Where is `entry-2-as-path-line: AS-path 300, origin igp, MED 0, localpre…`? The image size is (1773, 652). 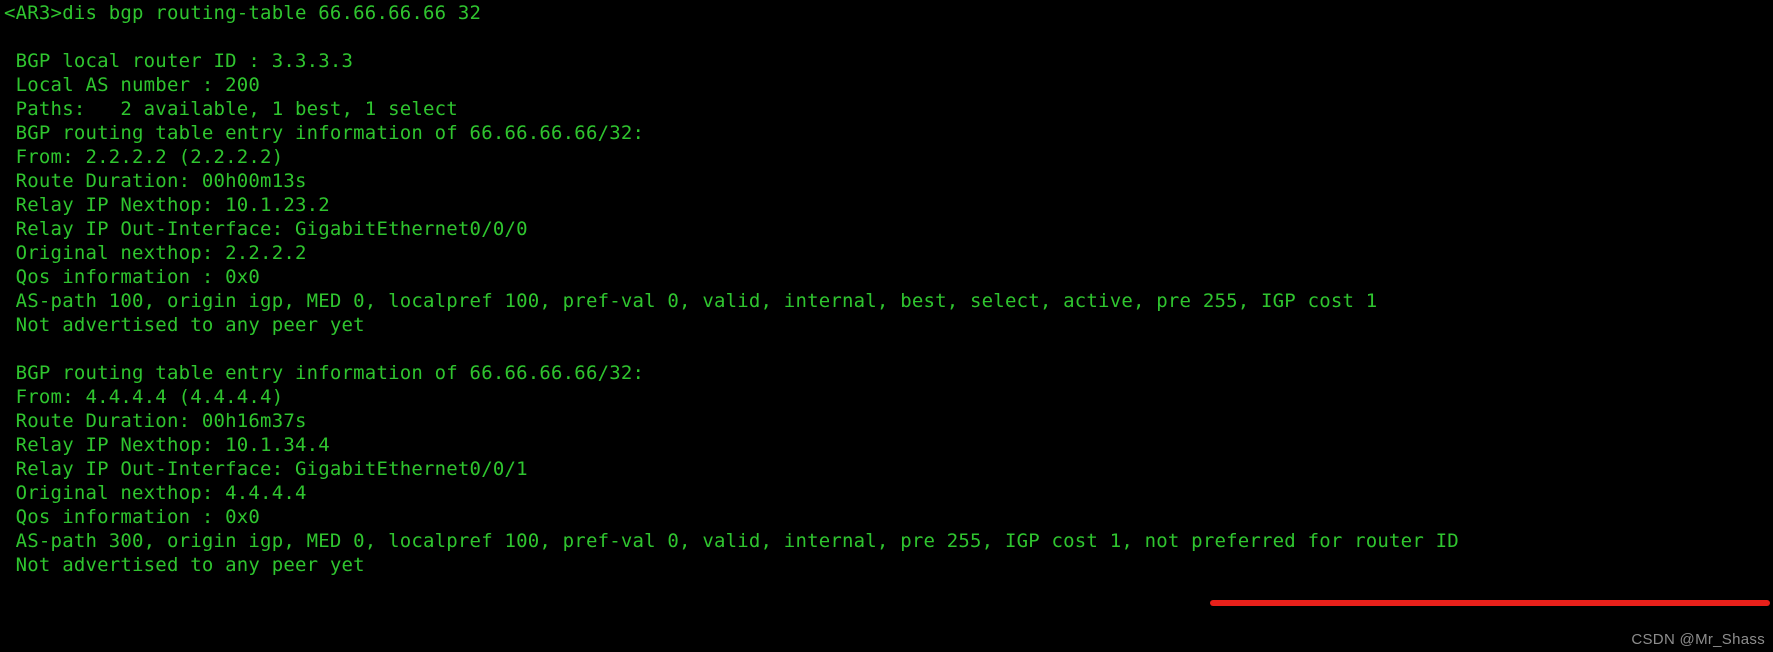 entry-2-as-path-line: AS-path 300, origin igp, MED 0, localpre… is located at coordinates (731, 541).